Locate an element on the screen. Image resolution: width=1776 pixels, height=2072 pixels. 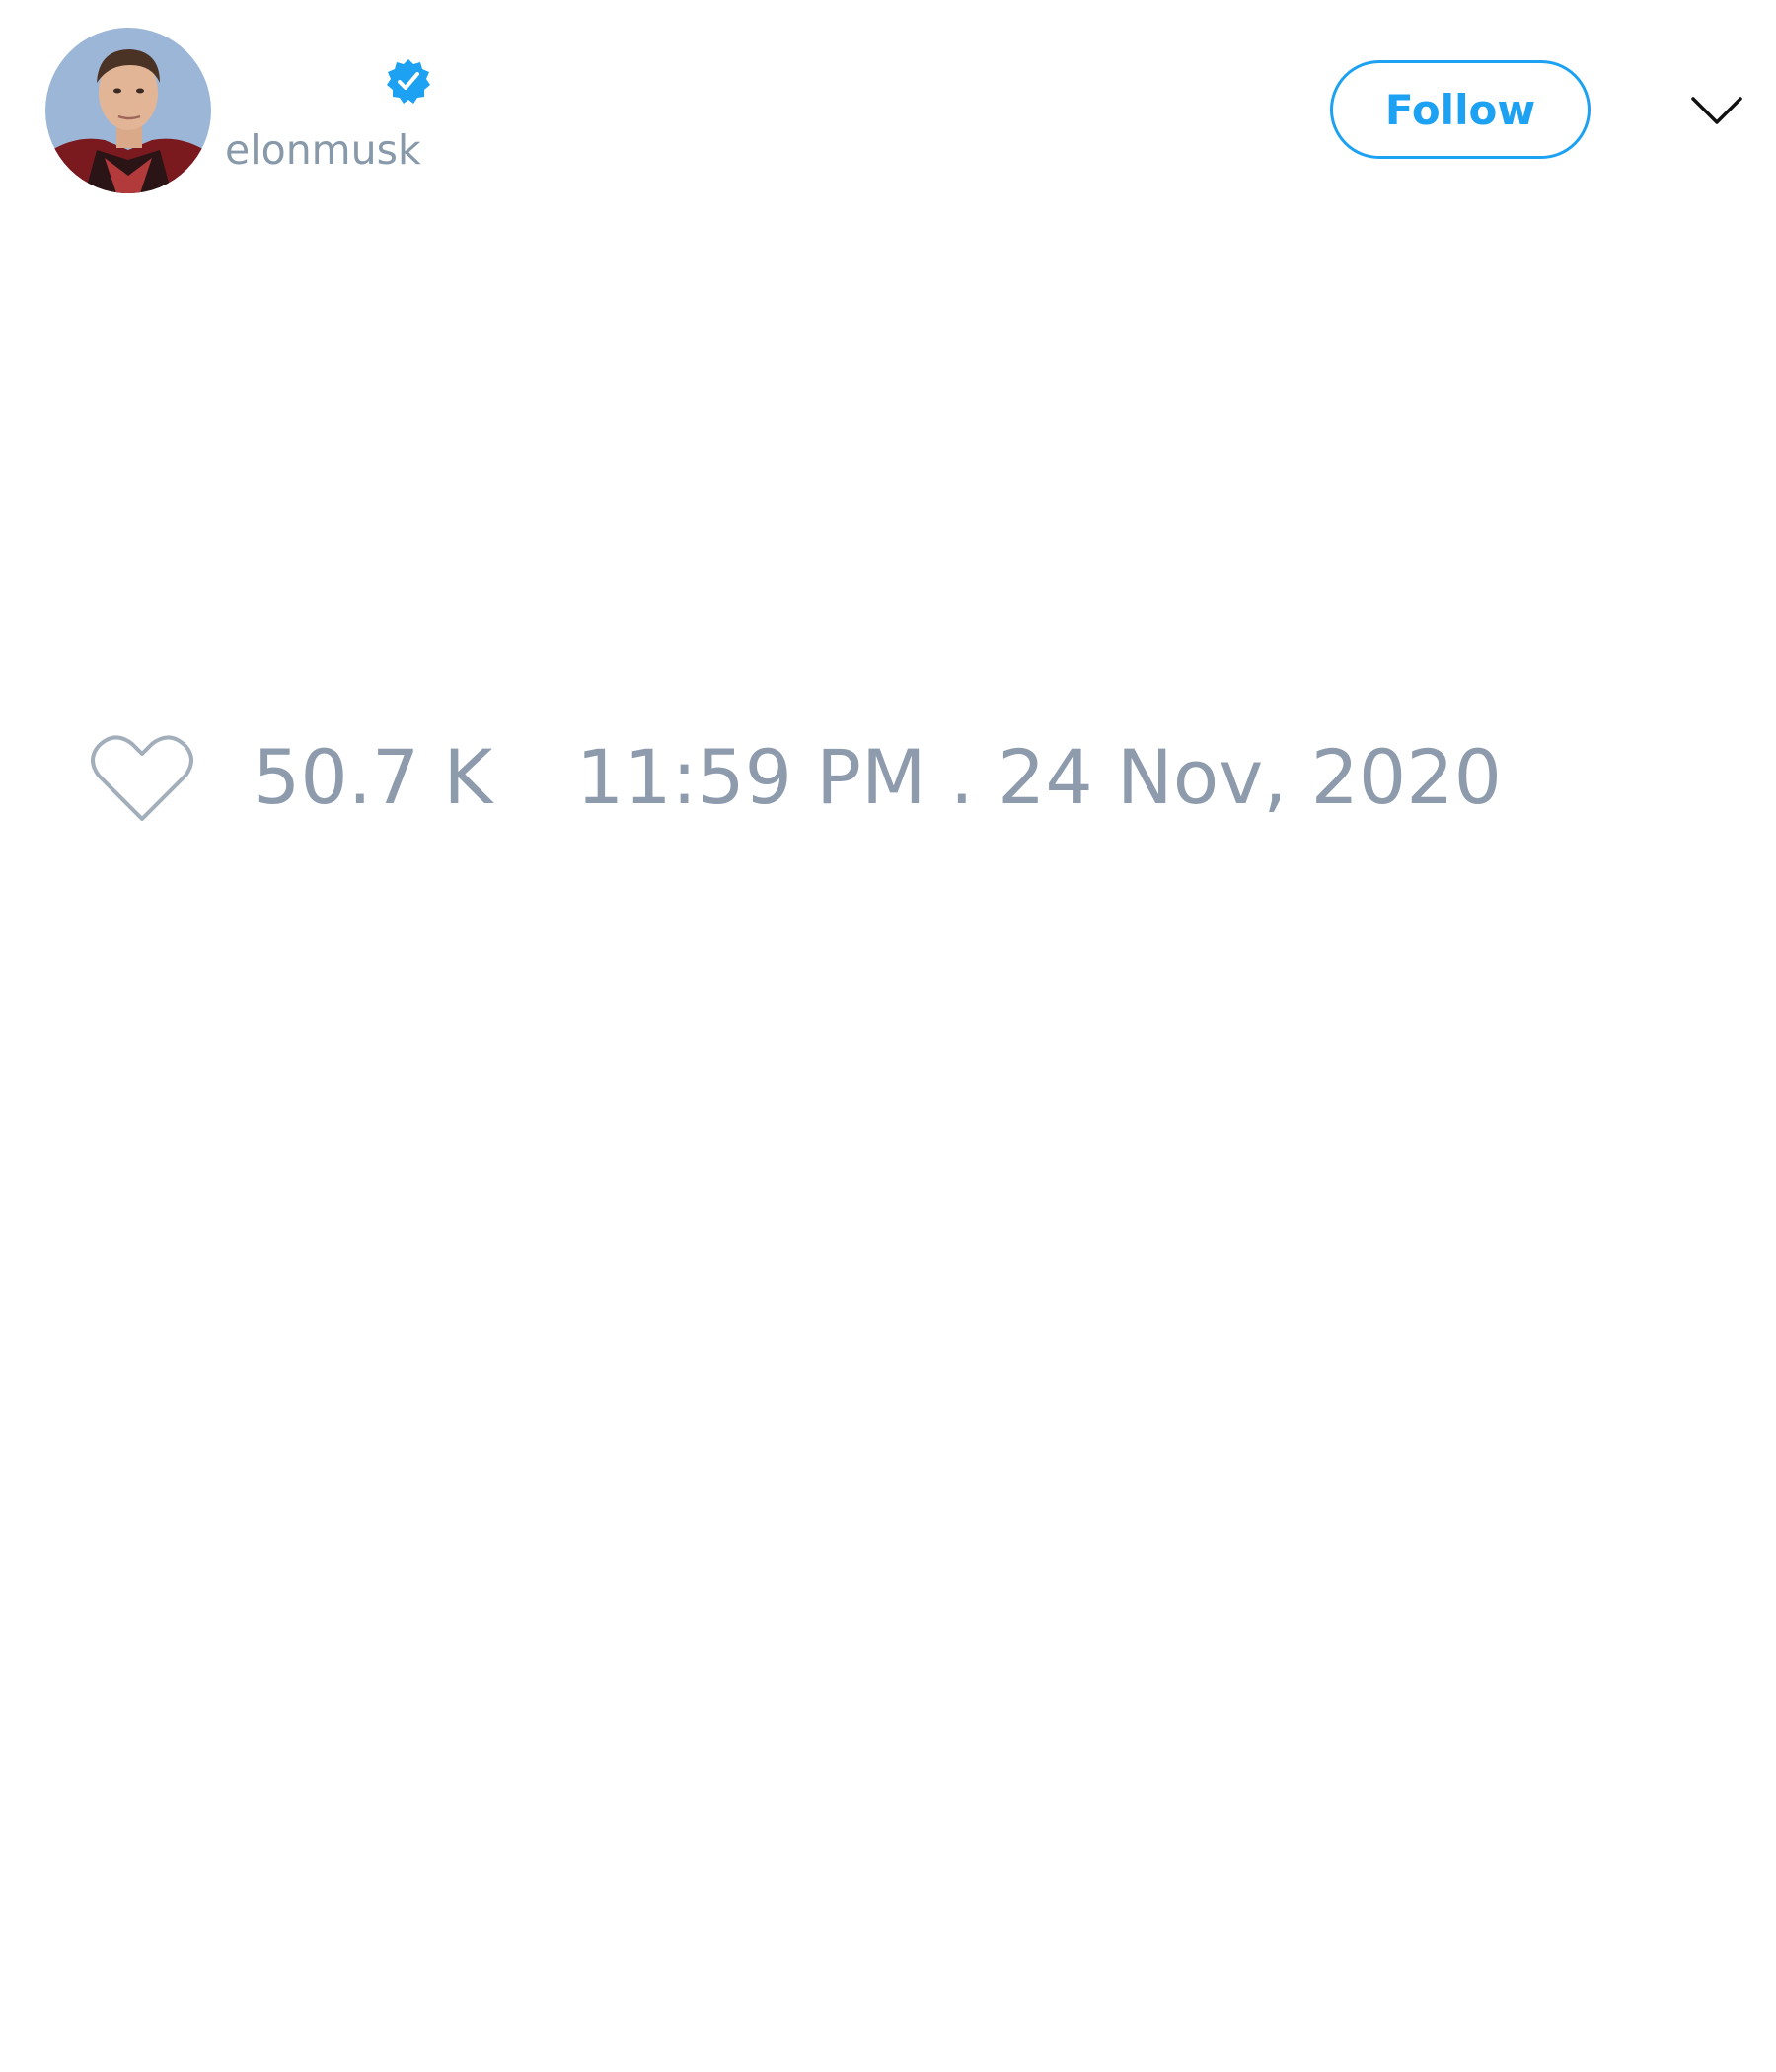
author-handle: elonmusk is located at coordinates (323, 150).